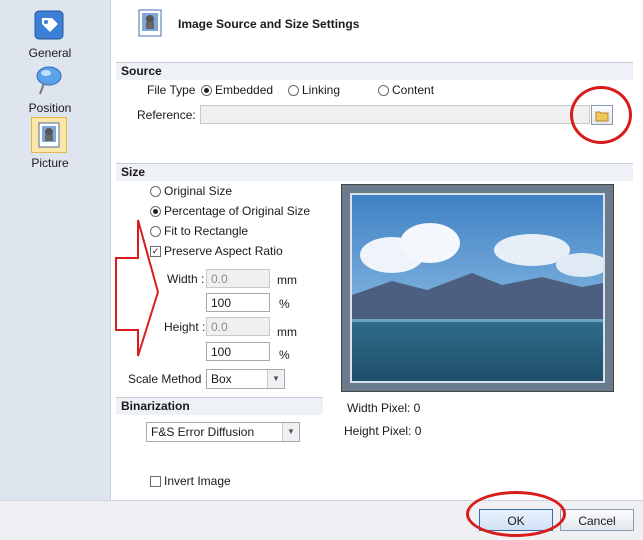  I want to click on height-percent-input: 100, so click(238, 351).